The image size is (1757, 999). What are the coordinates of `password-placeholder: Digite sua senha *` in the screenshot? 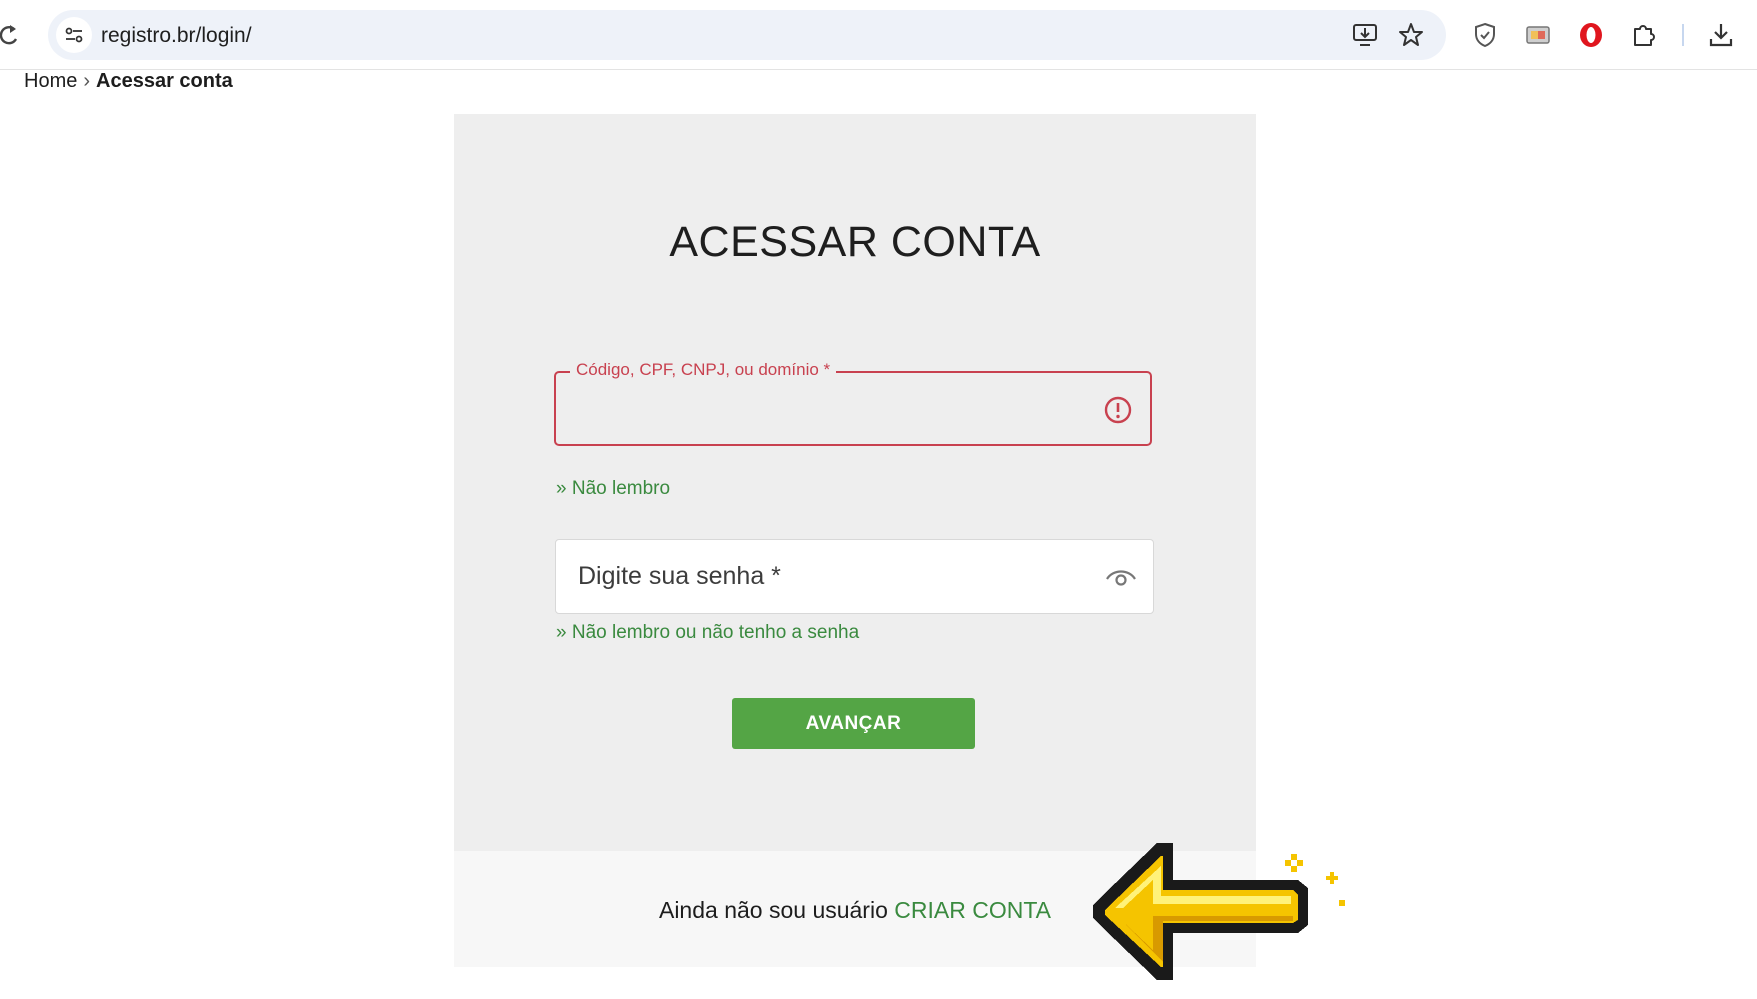 It's located at (679, 576).